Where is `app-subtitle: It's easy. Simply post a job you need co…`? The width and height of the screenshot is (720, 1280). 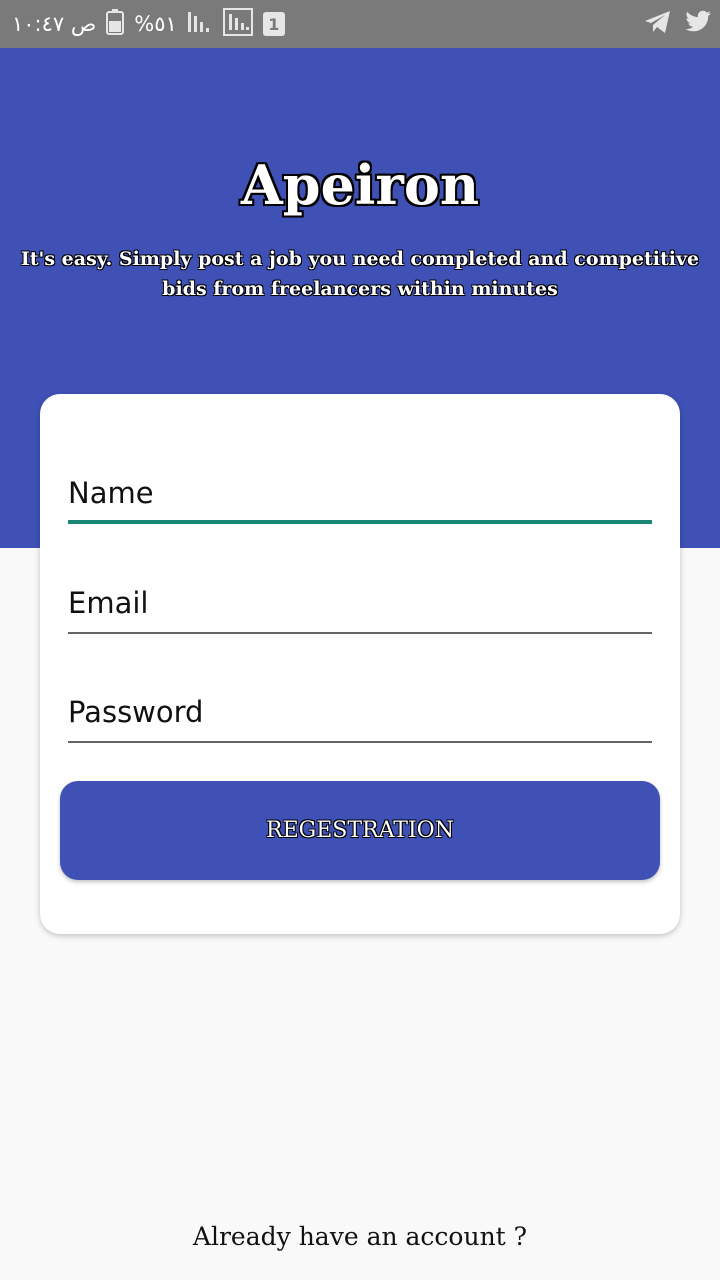
app-subtitle: It's easy. Simply post a job you need co… is located at coordinates (360, 274).